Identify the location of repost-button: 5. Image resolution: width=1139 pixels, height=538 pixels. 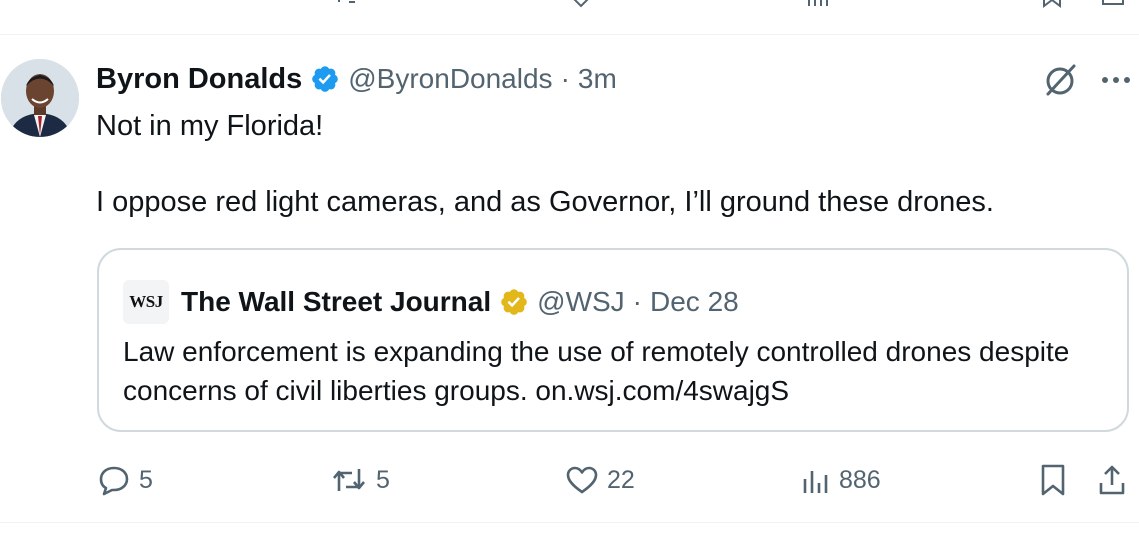
(360, 480).